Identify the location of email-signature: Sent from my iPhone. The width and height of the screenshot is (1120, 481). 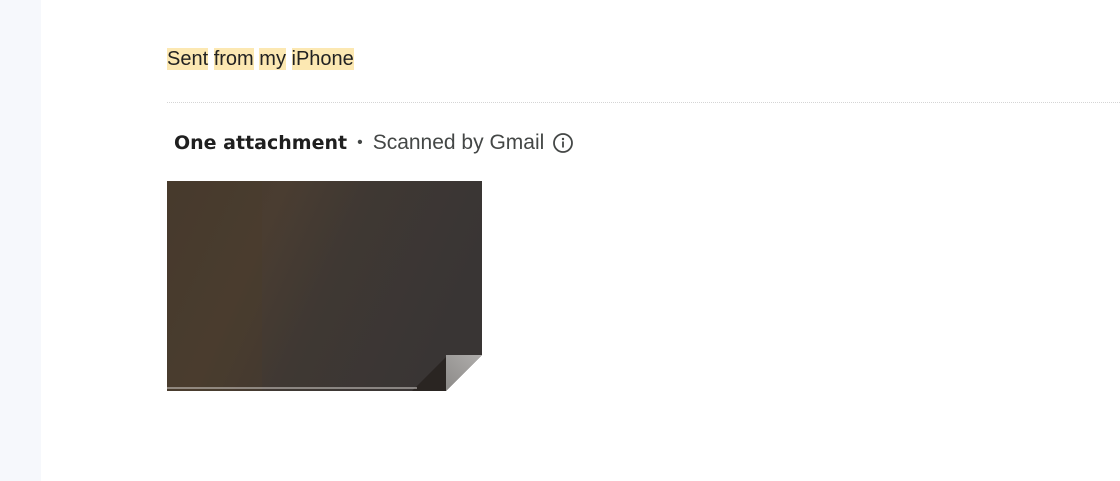
(260, 59).